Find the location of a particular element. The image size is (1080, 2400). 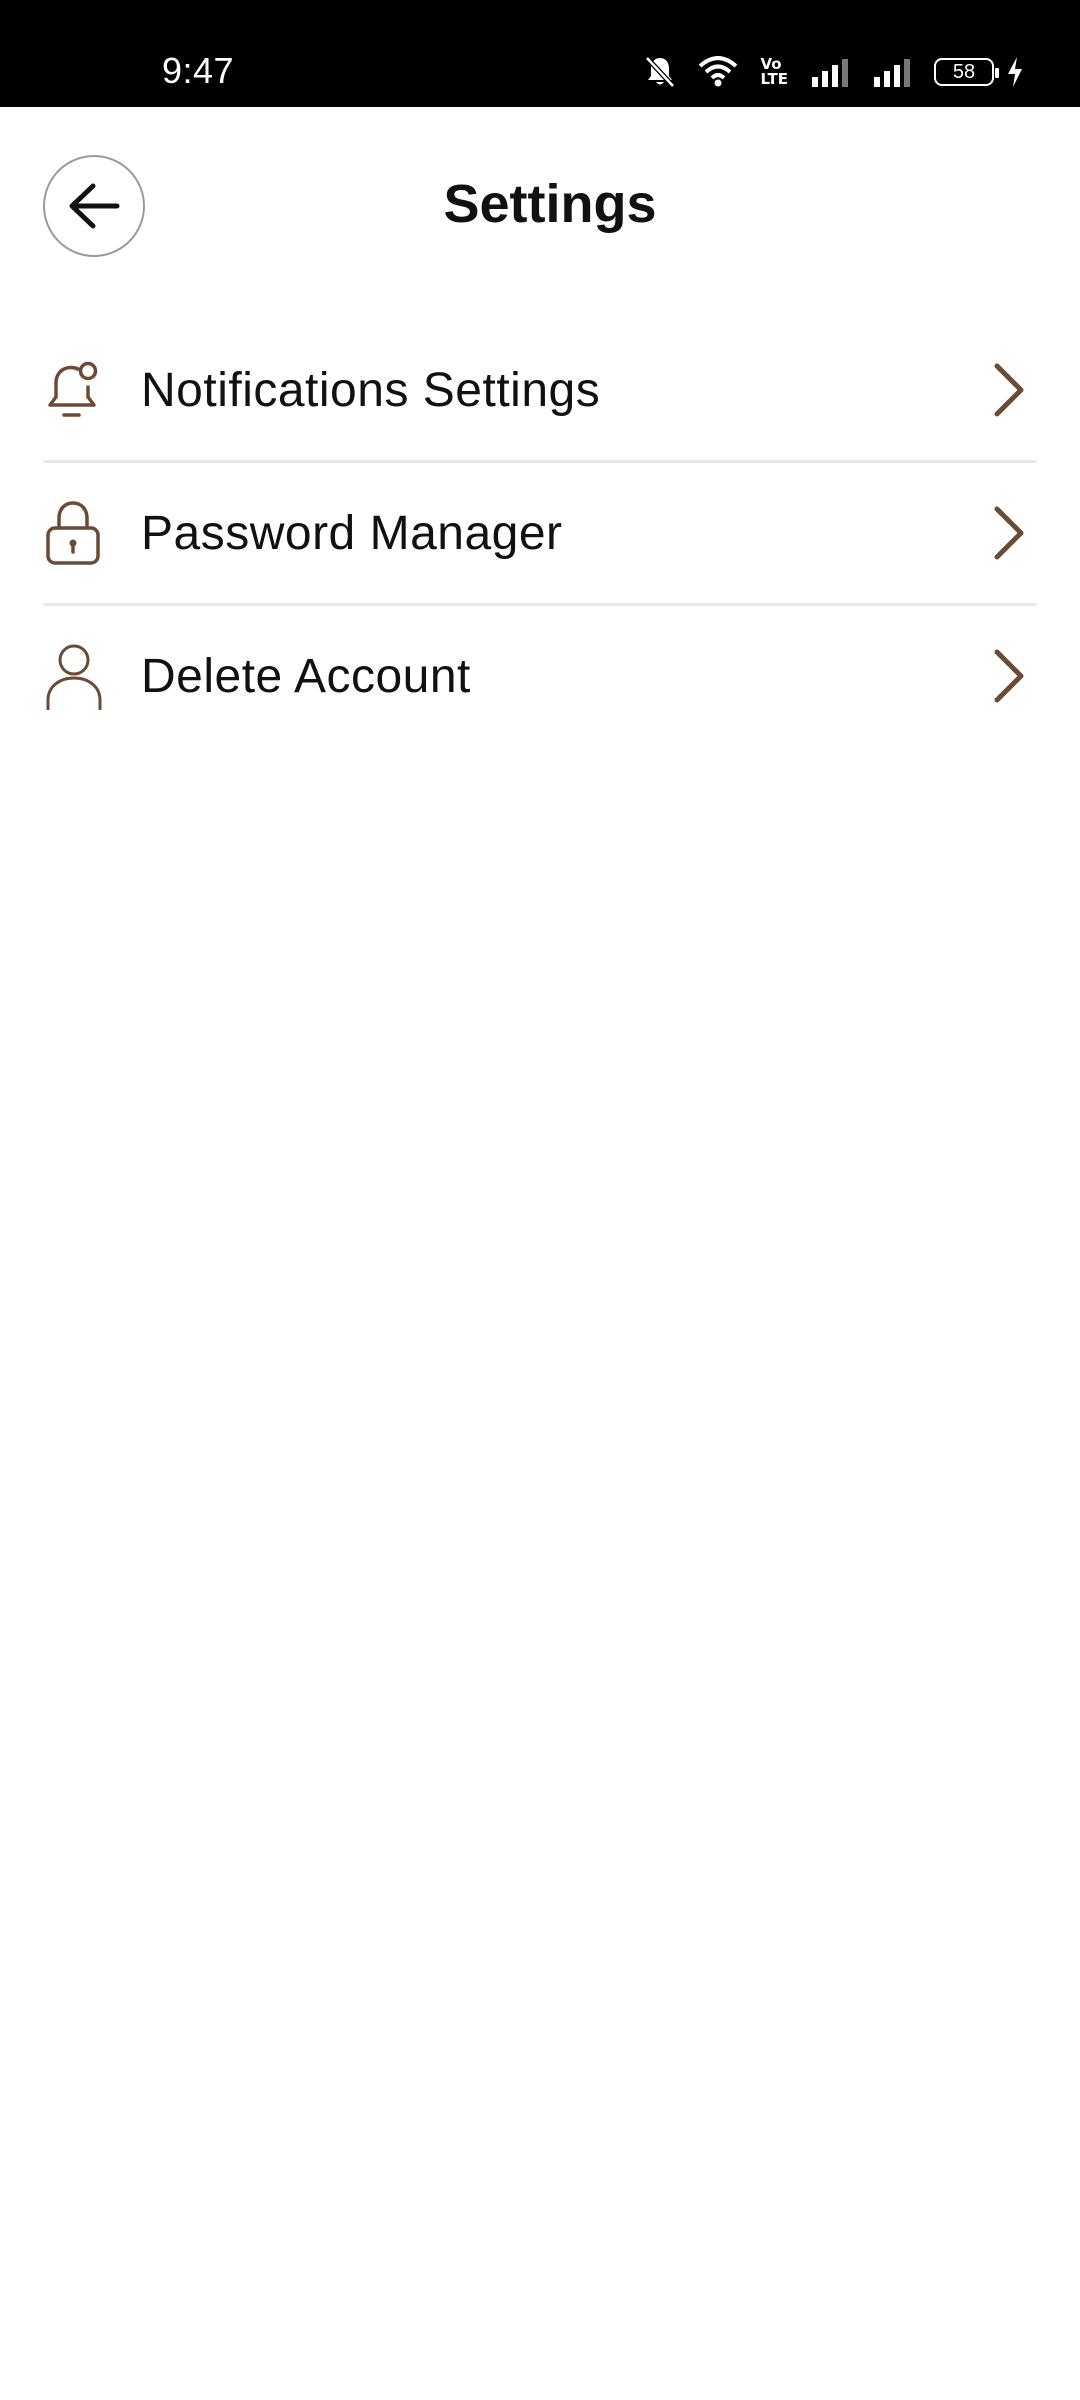

charging-icon is located at coordinates (1015, 72).